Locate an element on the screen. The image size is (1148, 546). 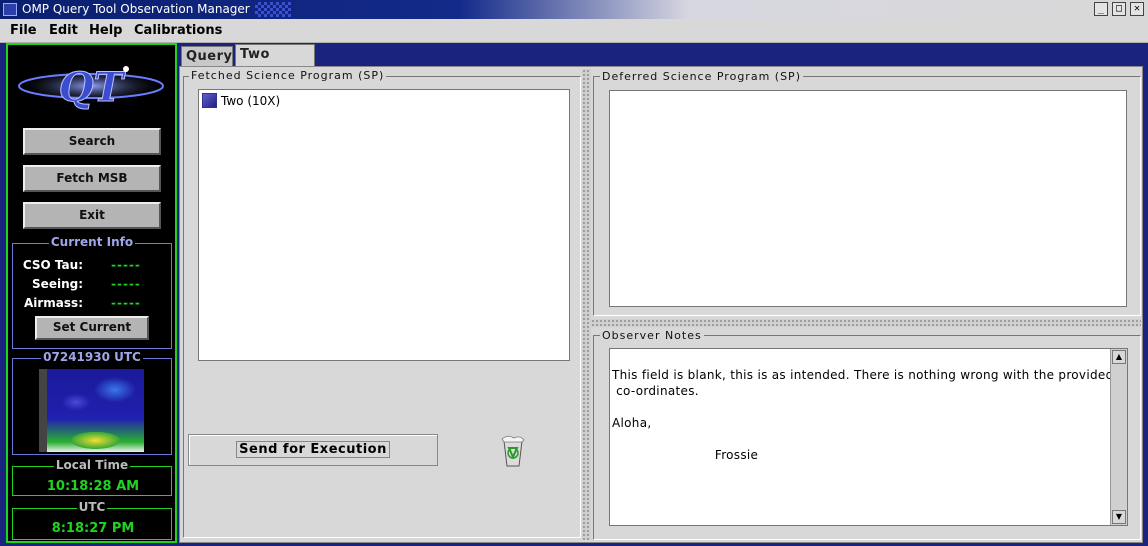
current-info-legend: Current Info is located at coordinates (92, 242).